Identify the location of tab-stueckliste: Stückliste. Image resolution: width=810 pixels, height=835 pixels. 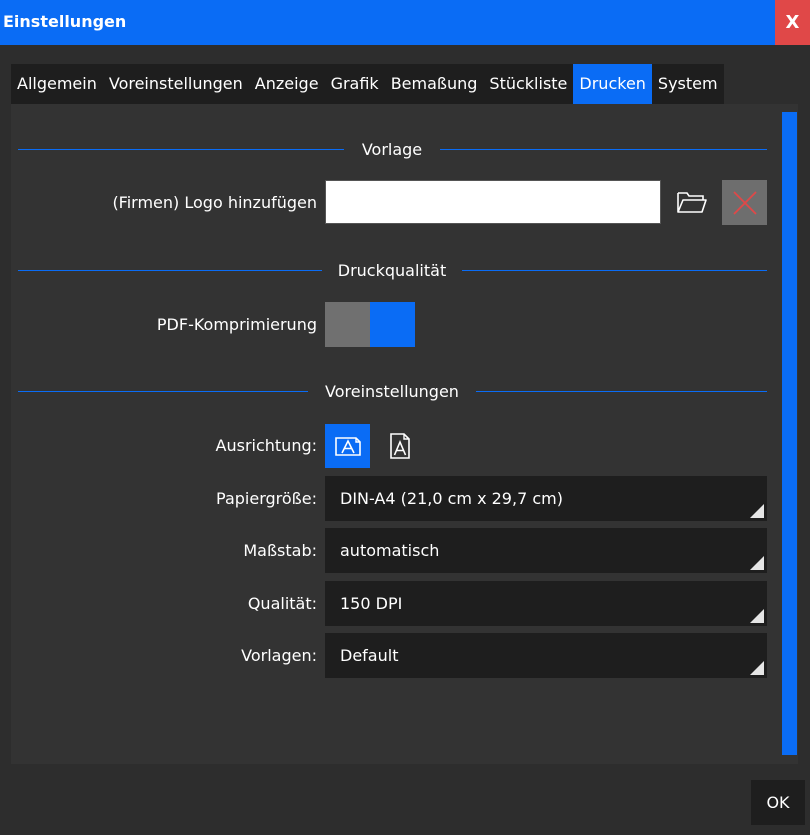
(528, 84).